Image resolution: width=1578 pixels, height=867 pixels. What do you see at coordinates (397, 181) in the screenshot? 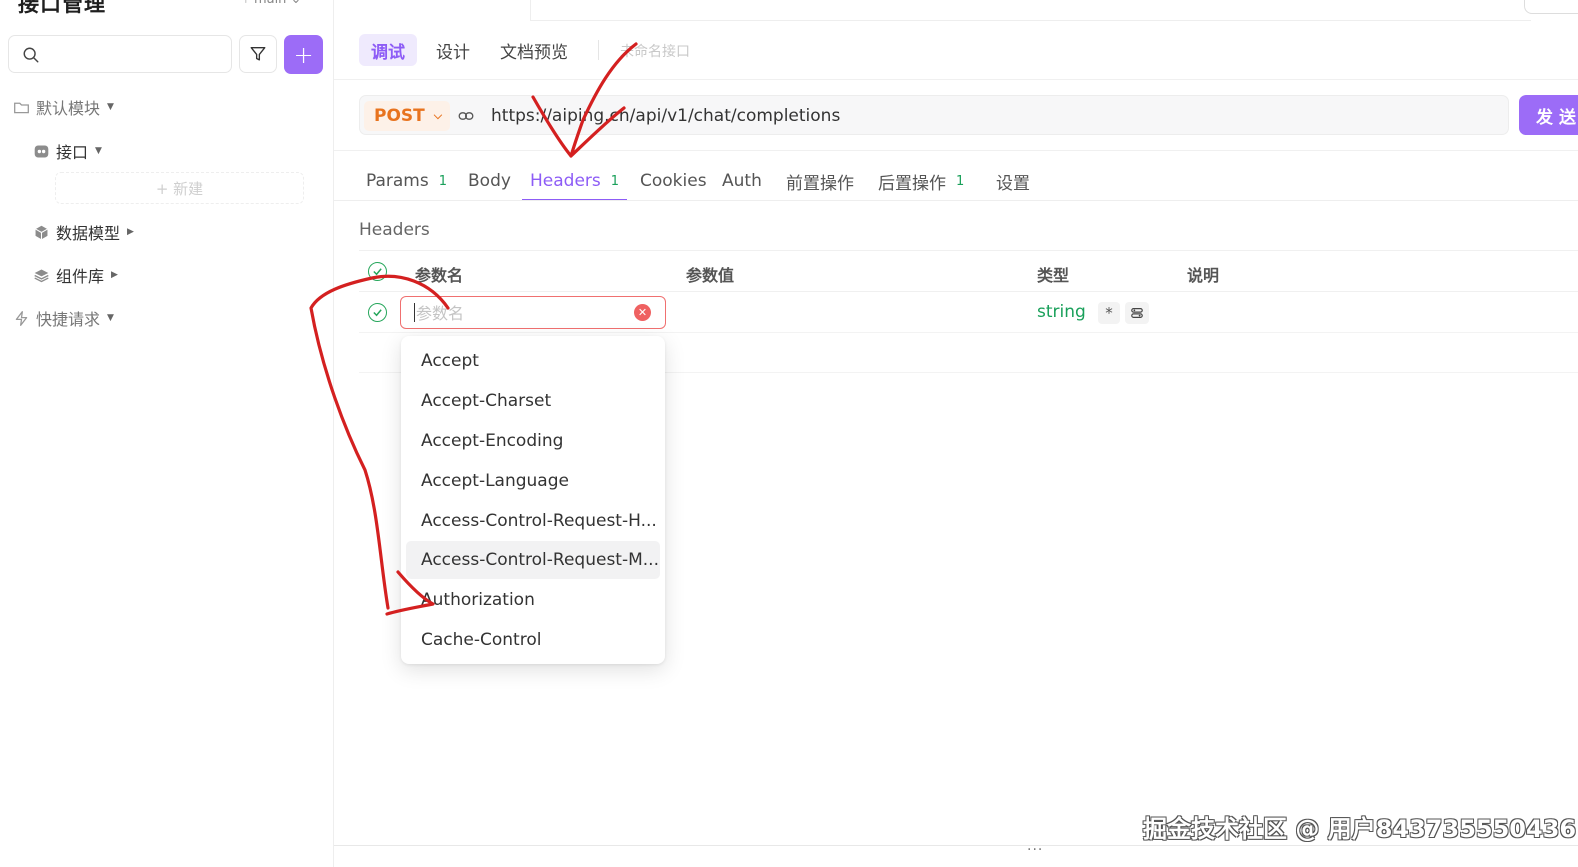
I see `tab-label: Params` at bounding box center [397, 181].